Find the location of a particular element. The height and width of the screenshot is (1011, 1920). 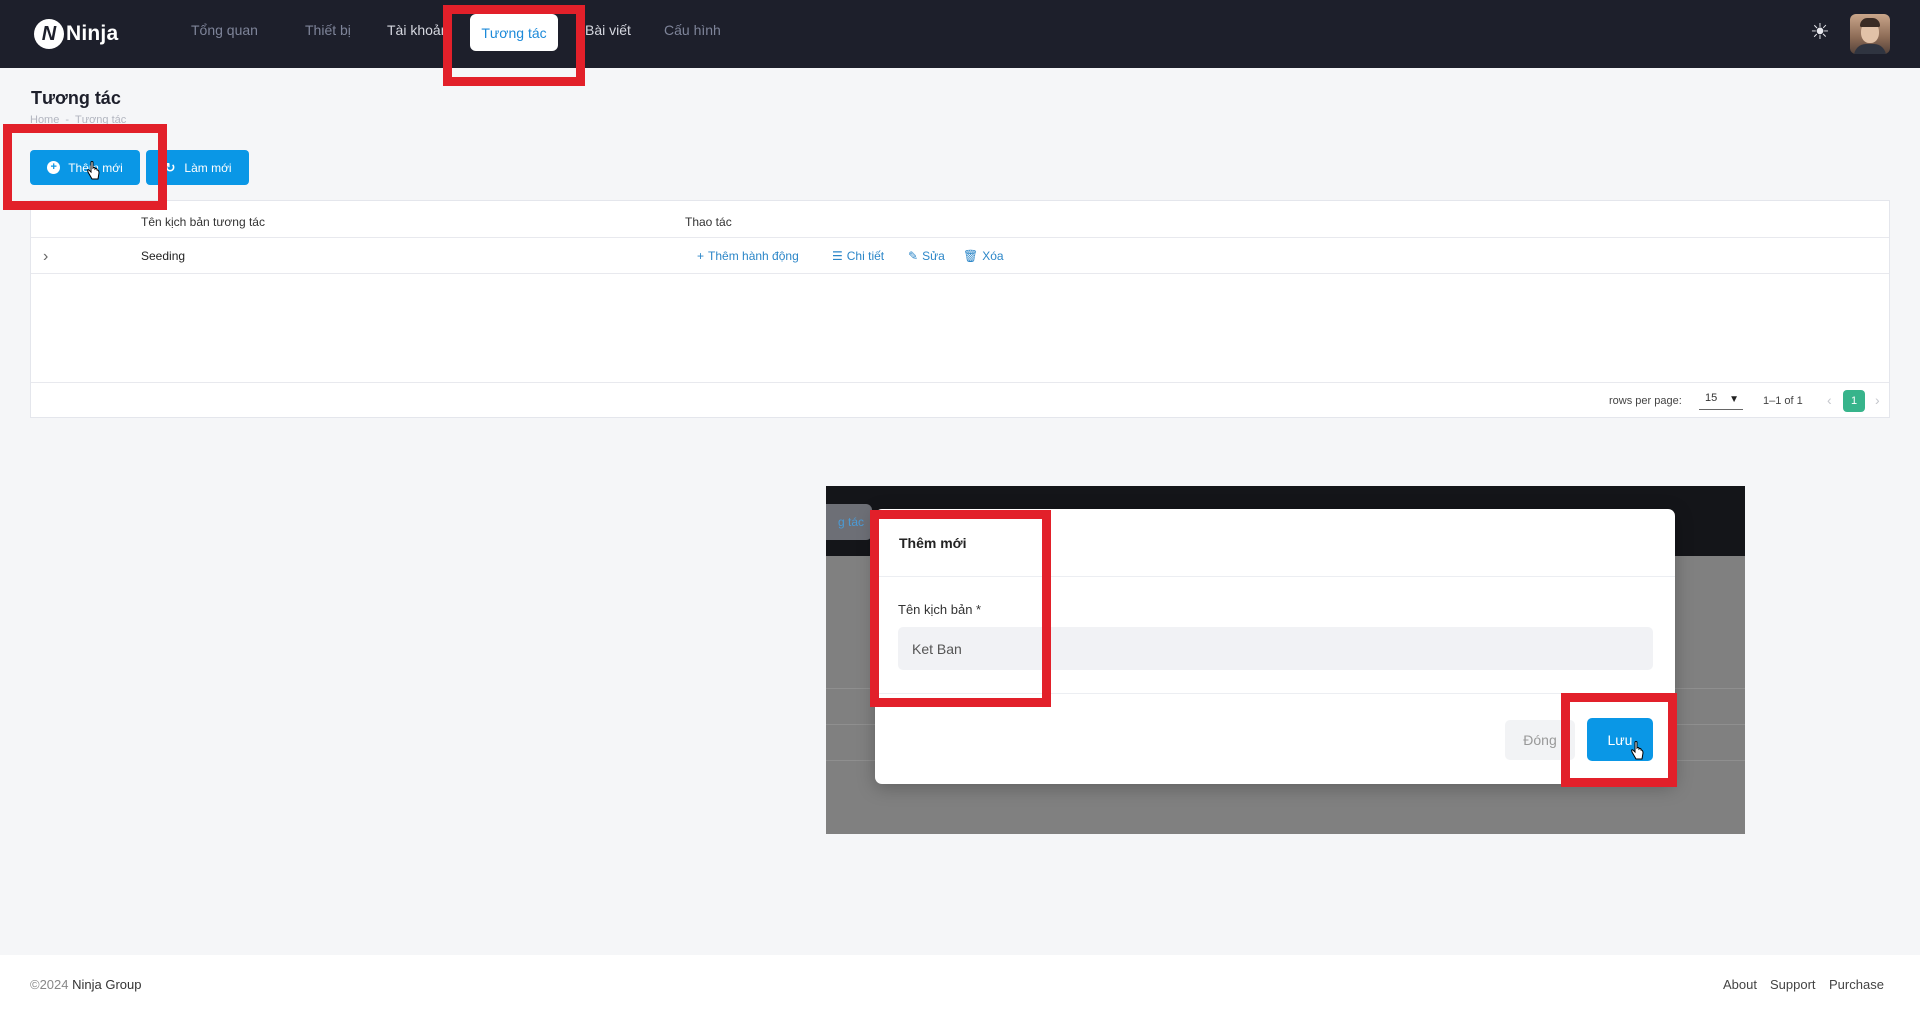

footer-link-purchase: Purchase is located at coordinates (1856, 984).